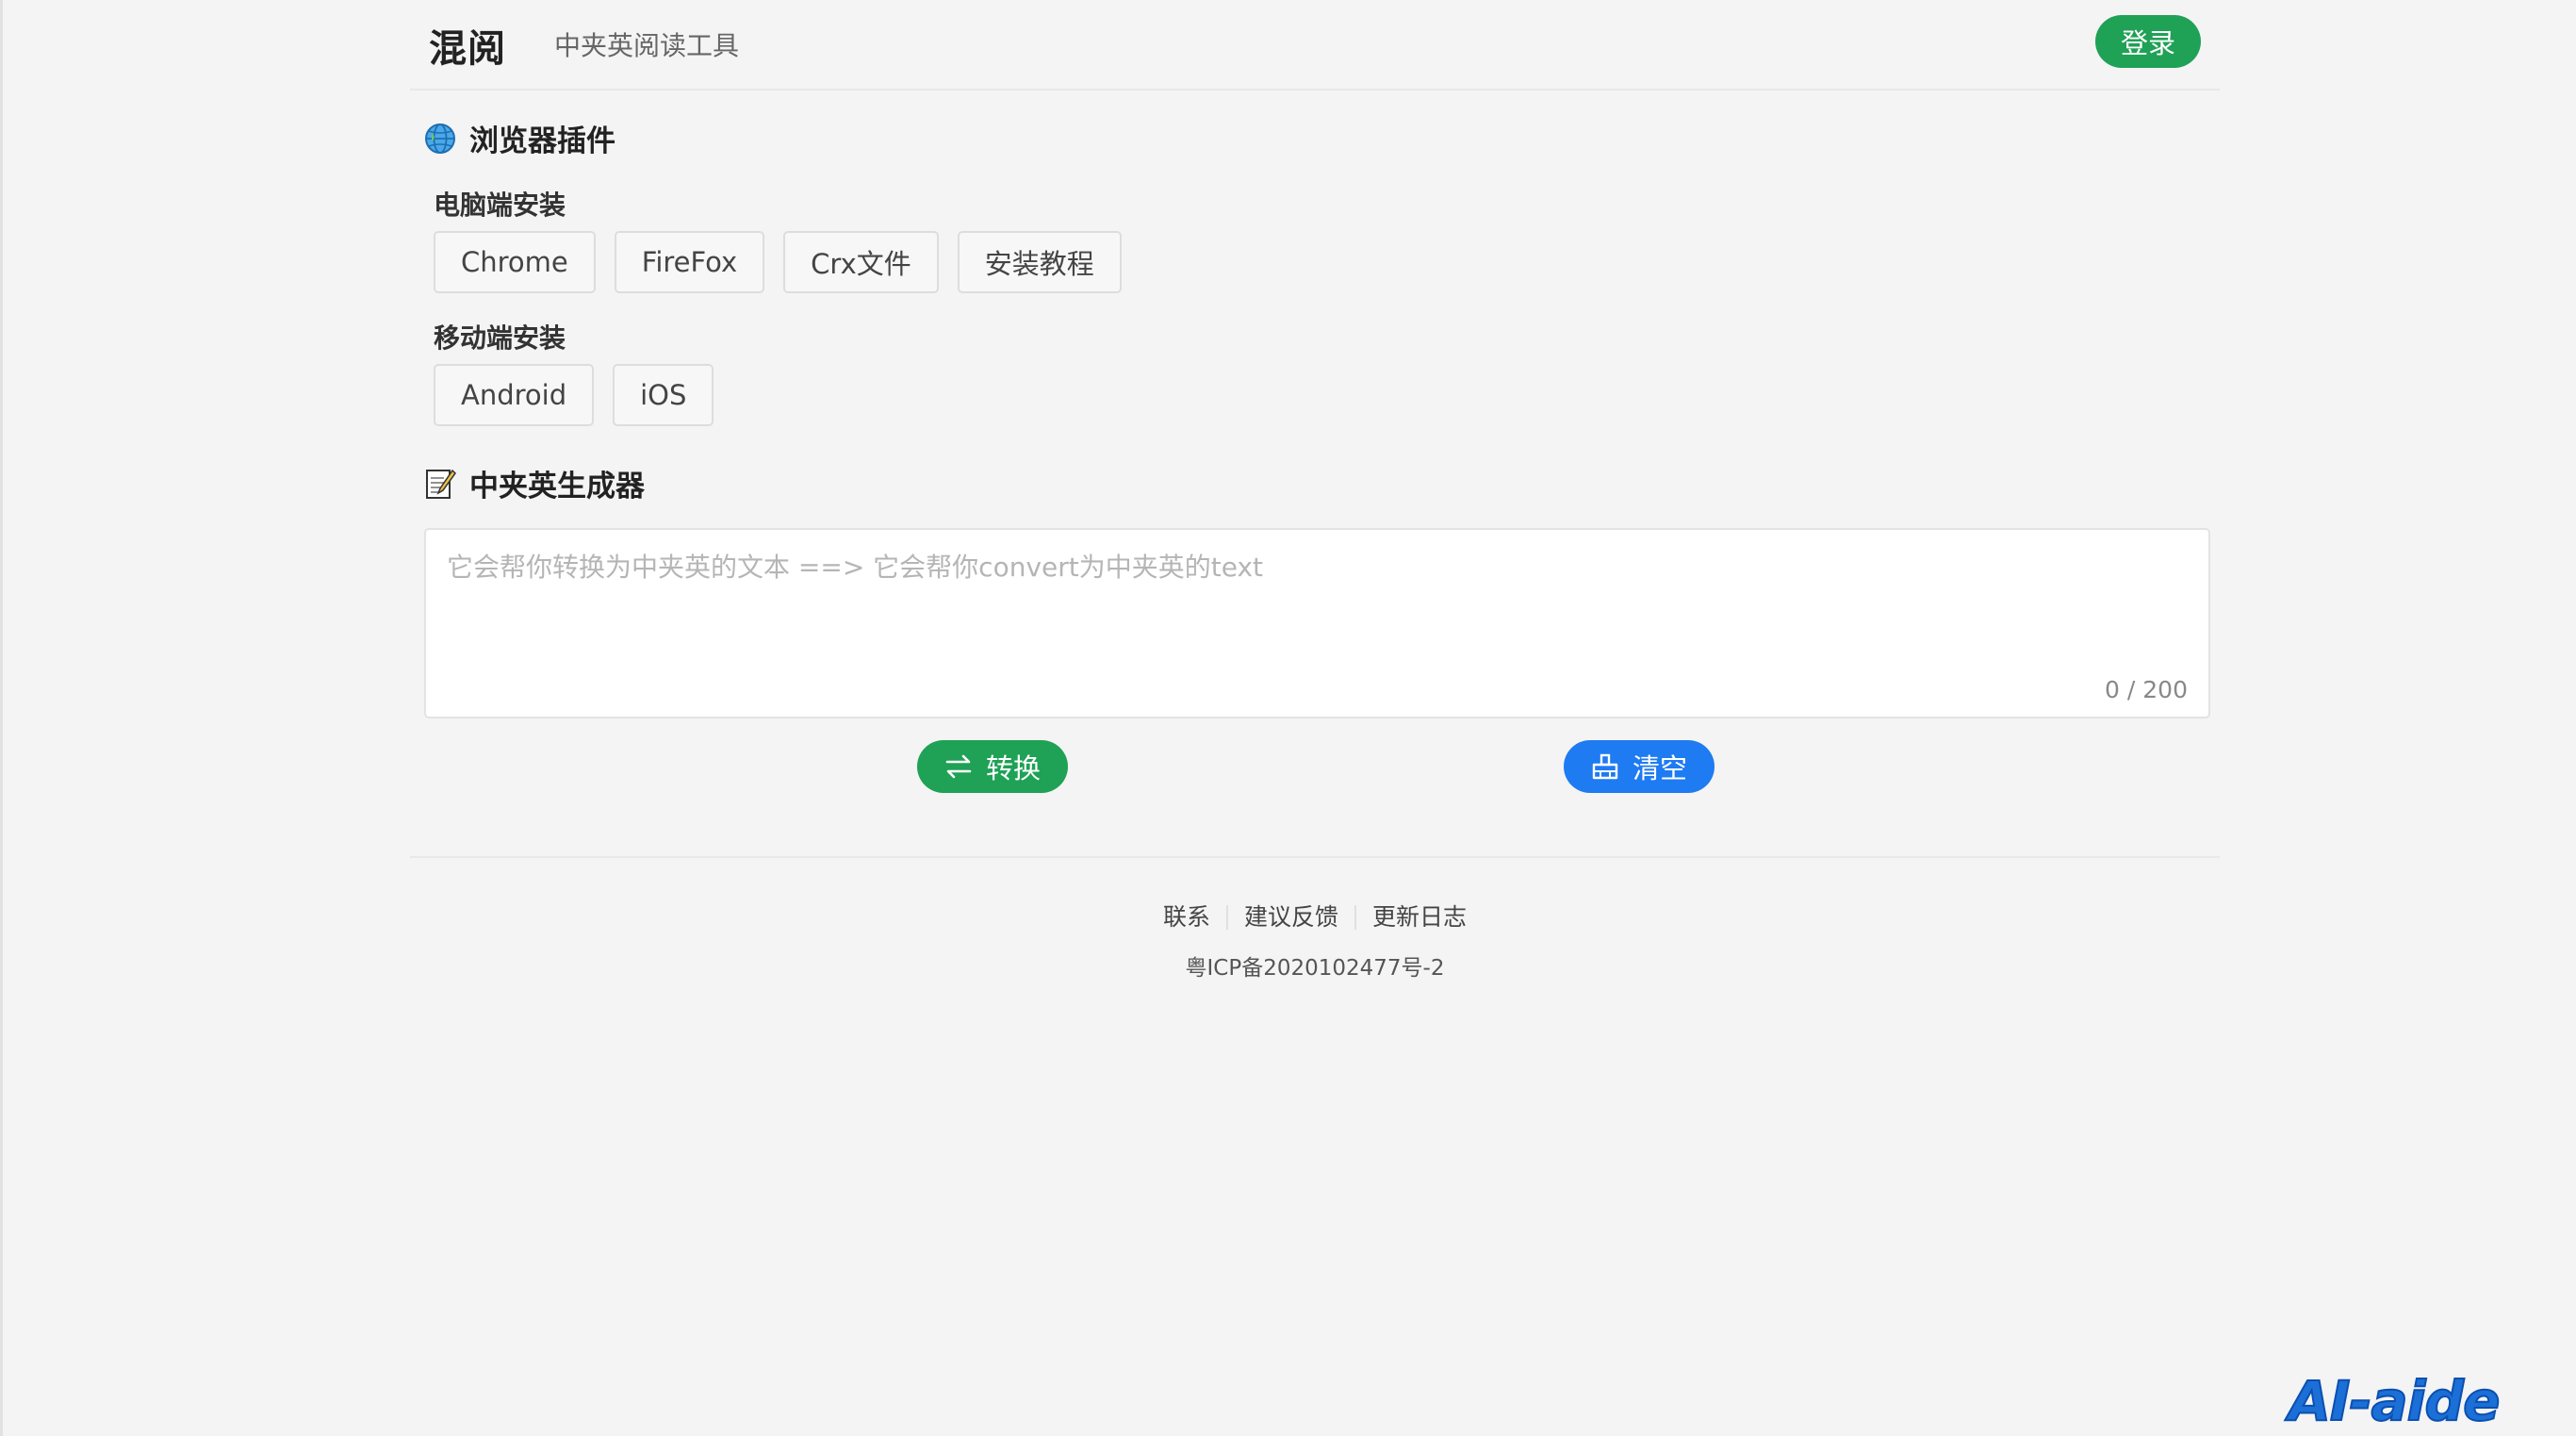  I want to click on watermark-logo: AI-aide, so click(2394, 1401).